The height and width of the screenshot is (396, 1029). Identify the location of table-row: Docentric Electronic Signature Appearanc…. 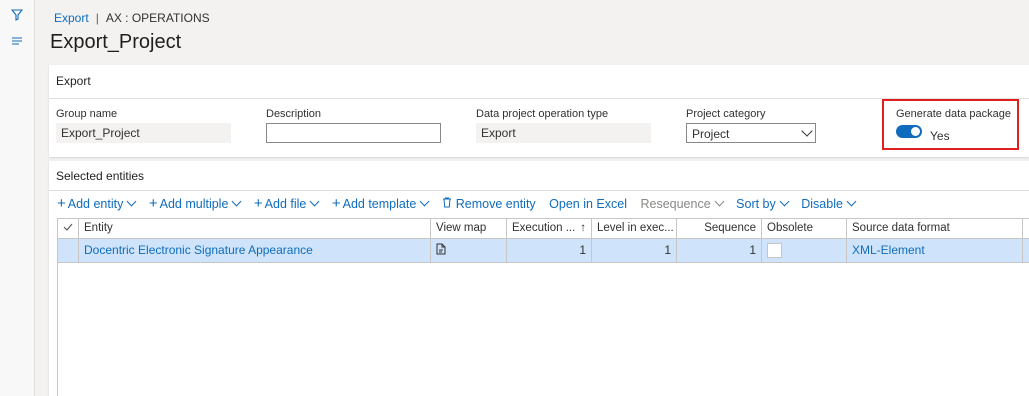
(543, 251).